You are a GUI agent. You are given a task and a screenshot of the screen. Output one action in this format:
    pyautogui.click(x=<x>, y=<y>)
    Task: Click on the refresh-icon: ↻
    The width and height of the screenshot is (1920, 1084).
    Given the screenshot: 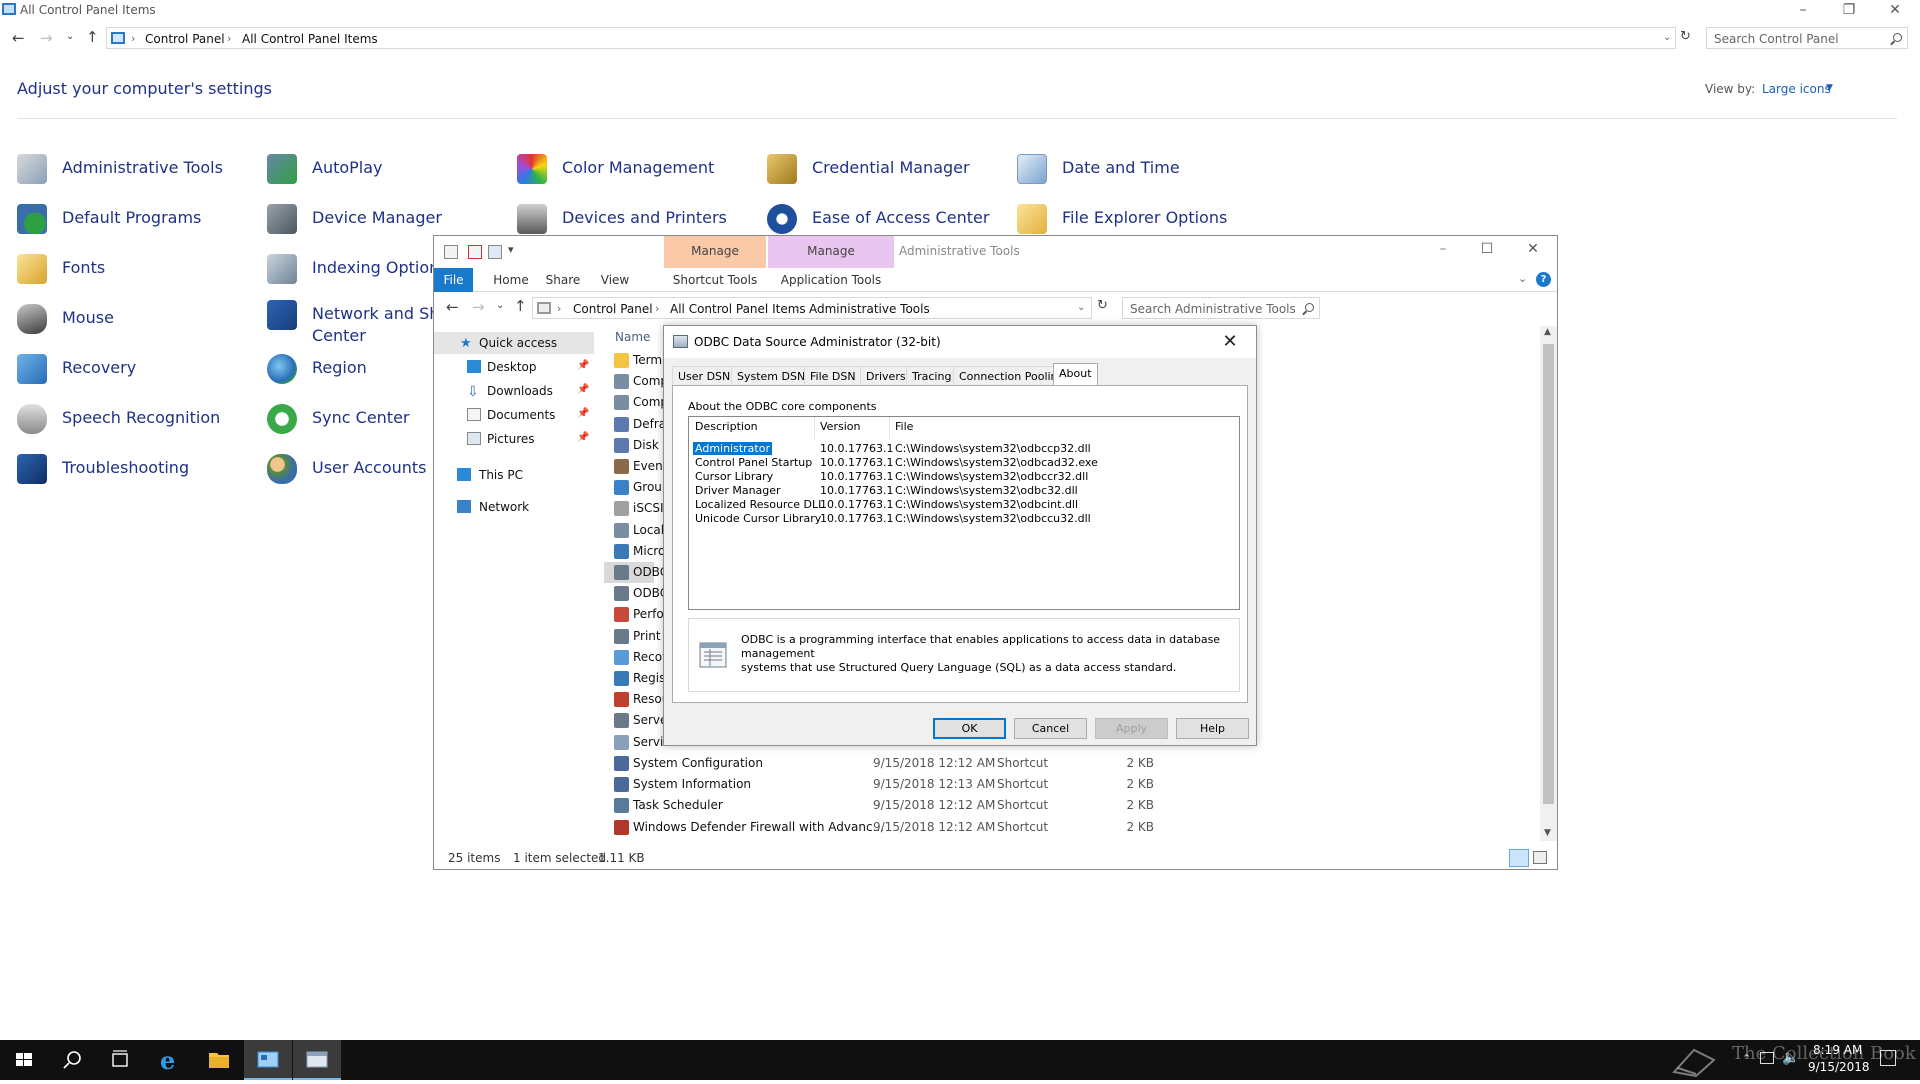 What is the action you would take?
    pyautogui.click(x=1685, y=36)
    